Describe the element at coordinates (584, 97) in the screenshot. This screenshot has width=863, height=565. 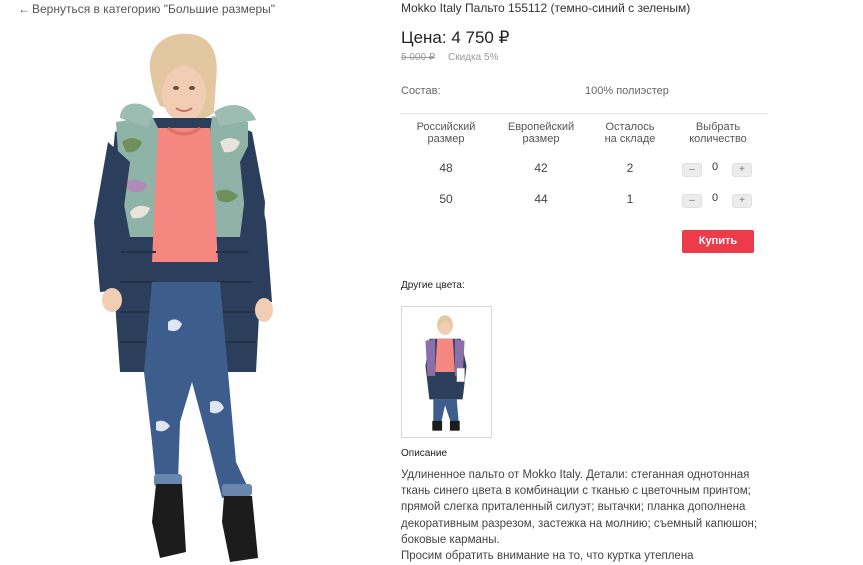
I see `composition-row: Состав: 100% полиэстер` at that location.